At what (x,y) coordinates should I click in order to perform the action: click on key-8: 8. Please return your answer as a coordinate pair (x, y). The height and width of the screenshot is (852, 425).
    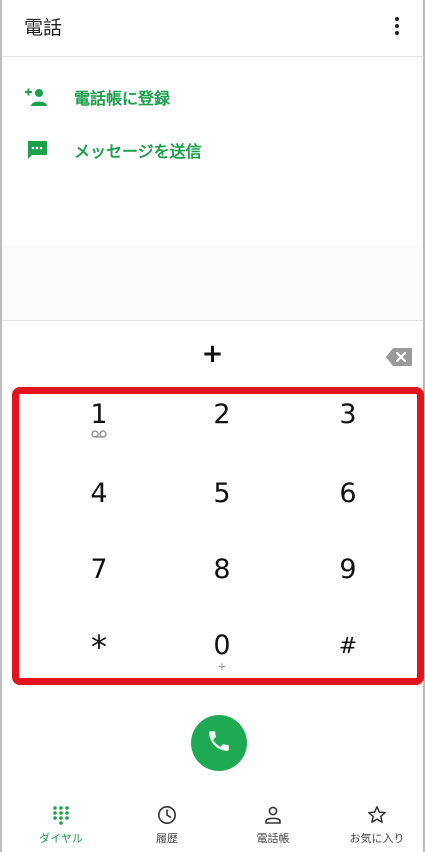
    Looking at the image, I should click on (222, 589).